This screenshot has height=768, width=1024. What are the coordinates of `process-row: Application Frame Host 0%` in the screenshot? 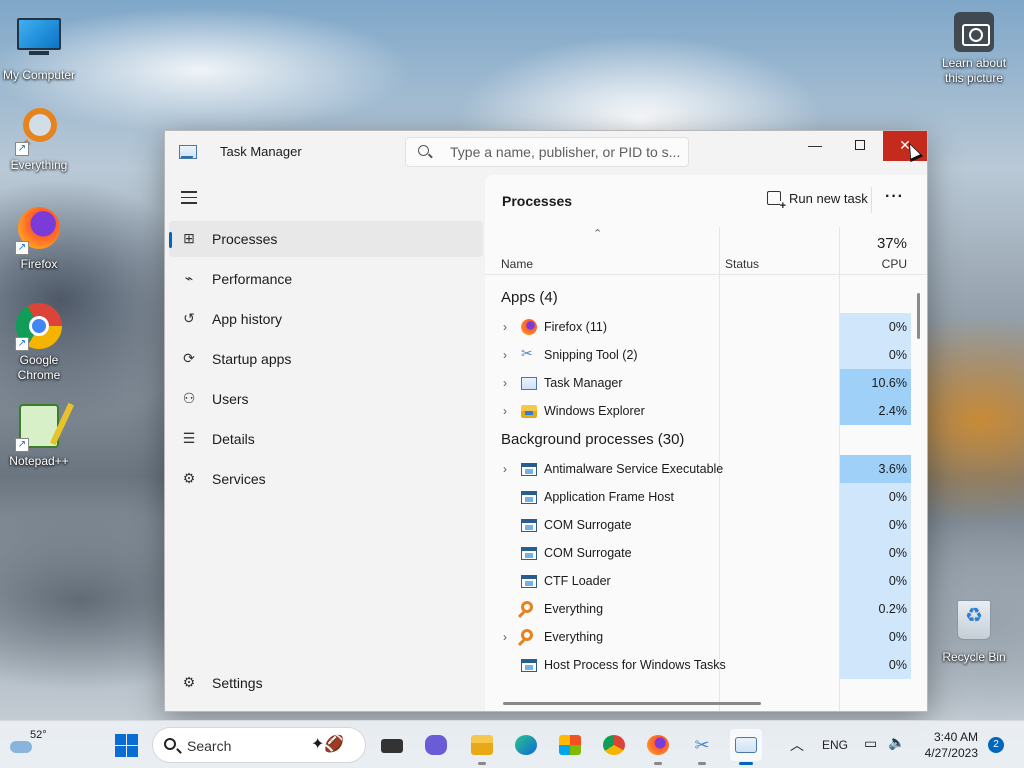 It's located at (698, 497).